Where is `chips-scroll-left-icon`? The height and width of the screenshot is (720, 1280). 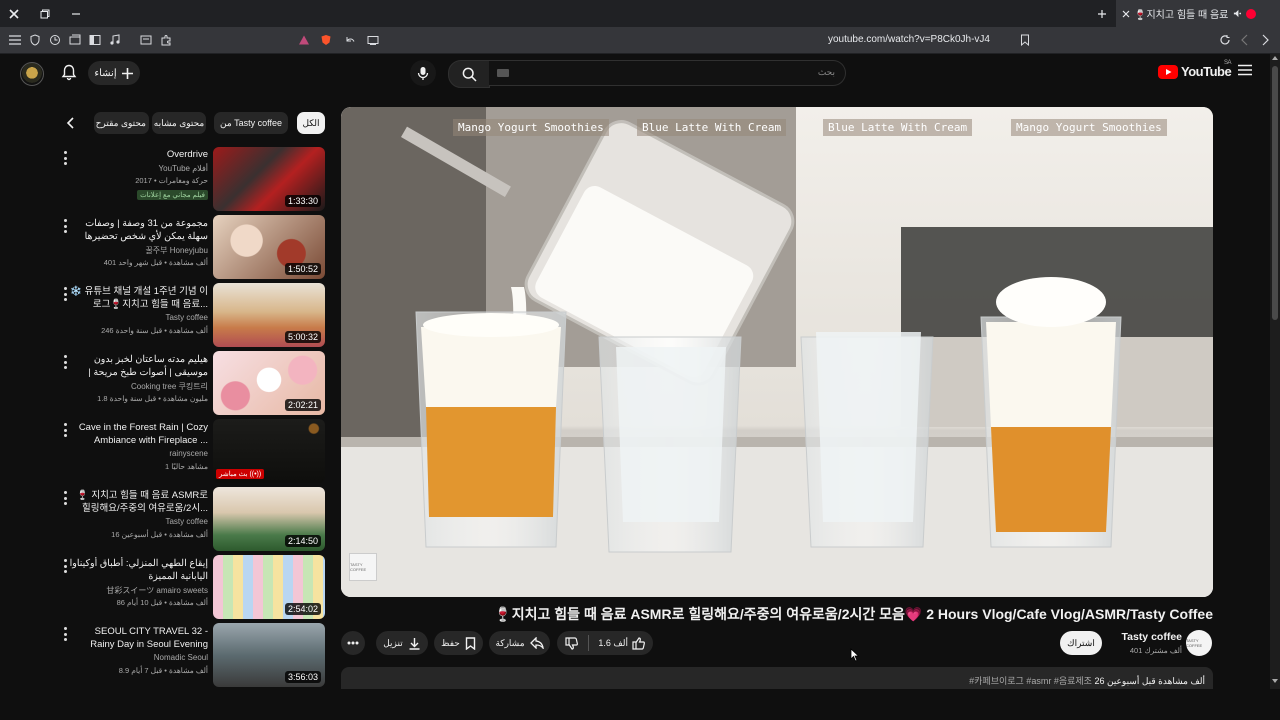 chips-scroll-left-icon is located at coordinates (70, 123).